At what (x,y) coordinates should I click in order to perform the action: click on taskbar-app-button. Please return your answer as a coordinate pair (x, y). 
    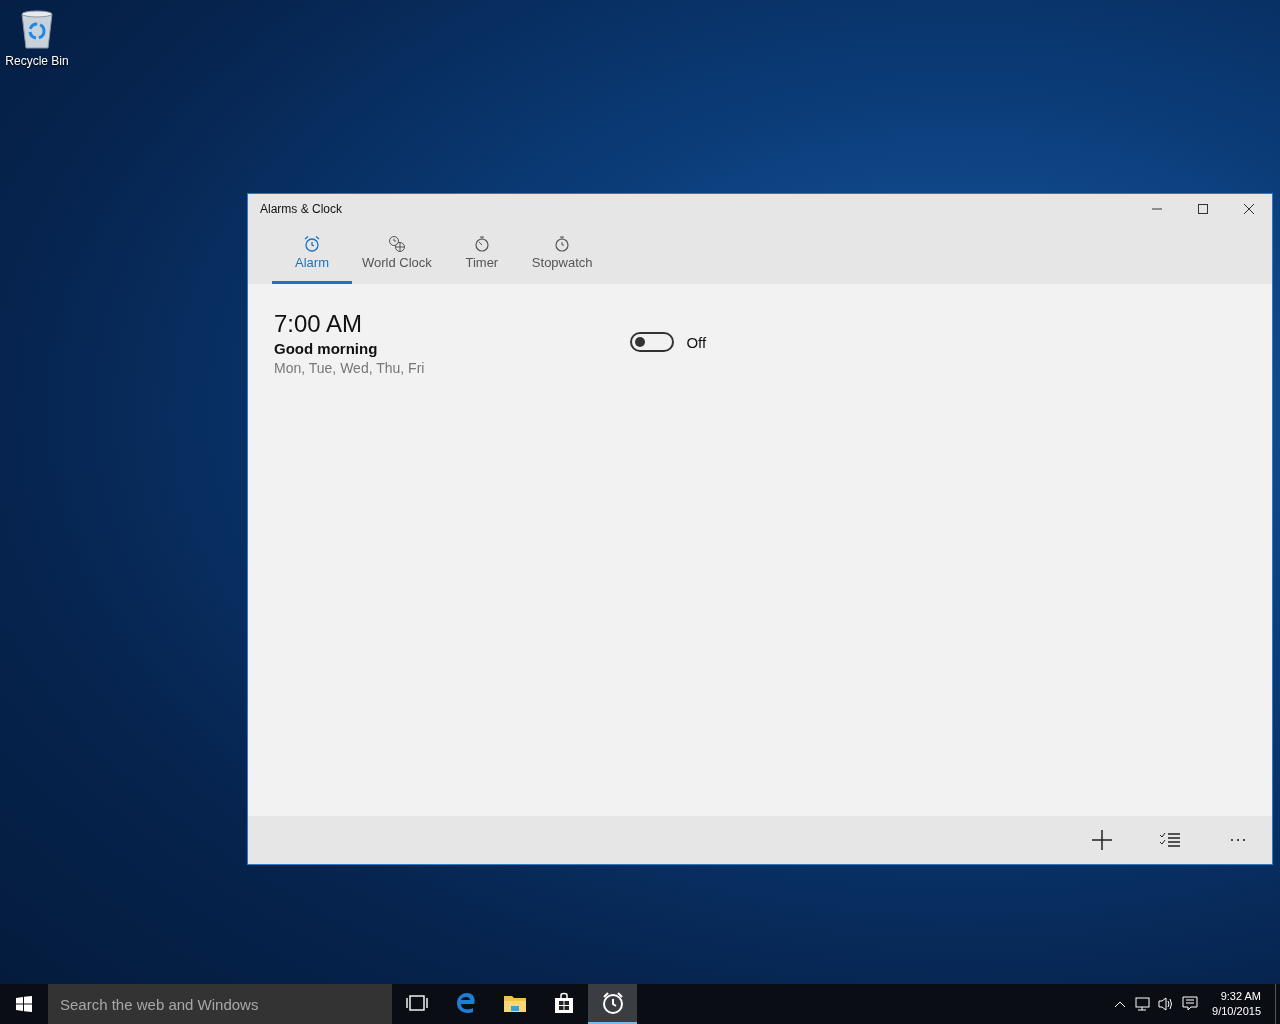
    Looking at the image, I should click on (612, 1004).